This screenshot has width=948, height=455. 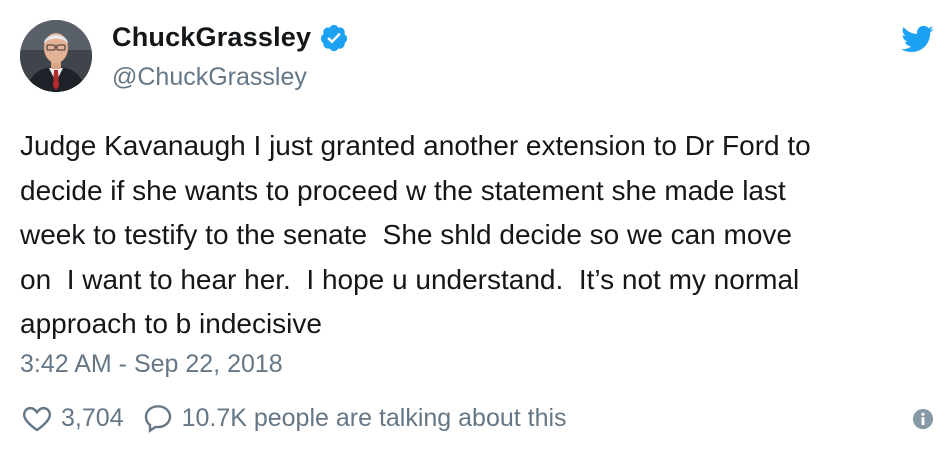 I want to click on display-name: ChuckGrassley, so click(x=211, y=37).